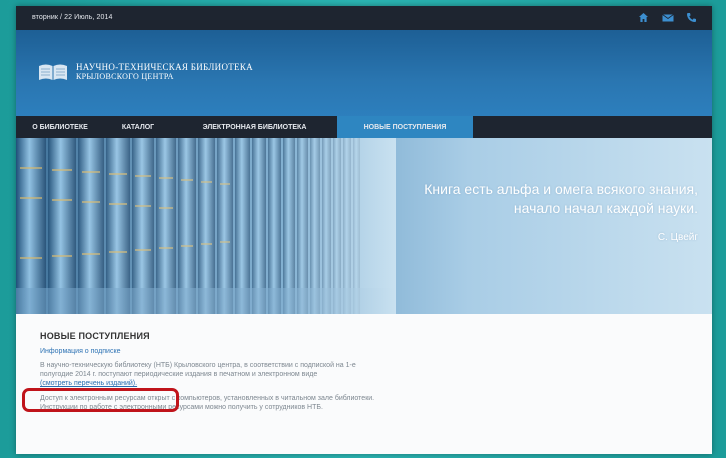 This screenshot has height=458, width=726. Describe the element at coordinates (677, 237) in the screenshot. I see `quote-author: С. Цвейг` at that location.